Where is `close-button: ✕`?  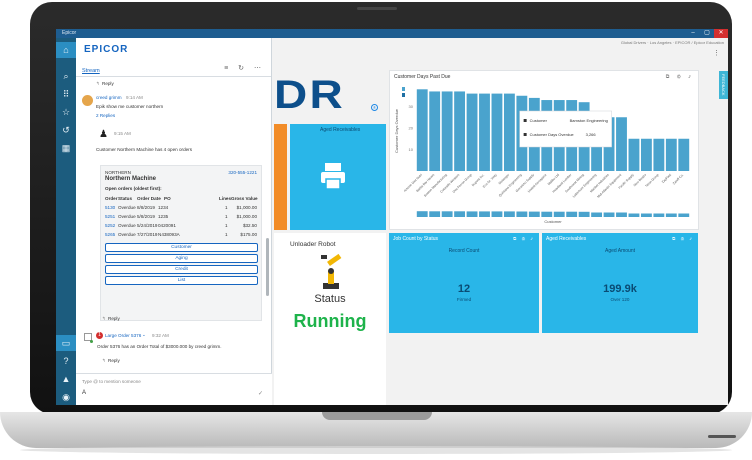 close-button: ✕ is located at coordinates (721, 33).